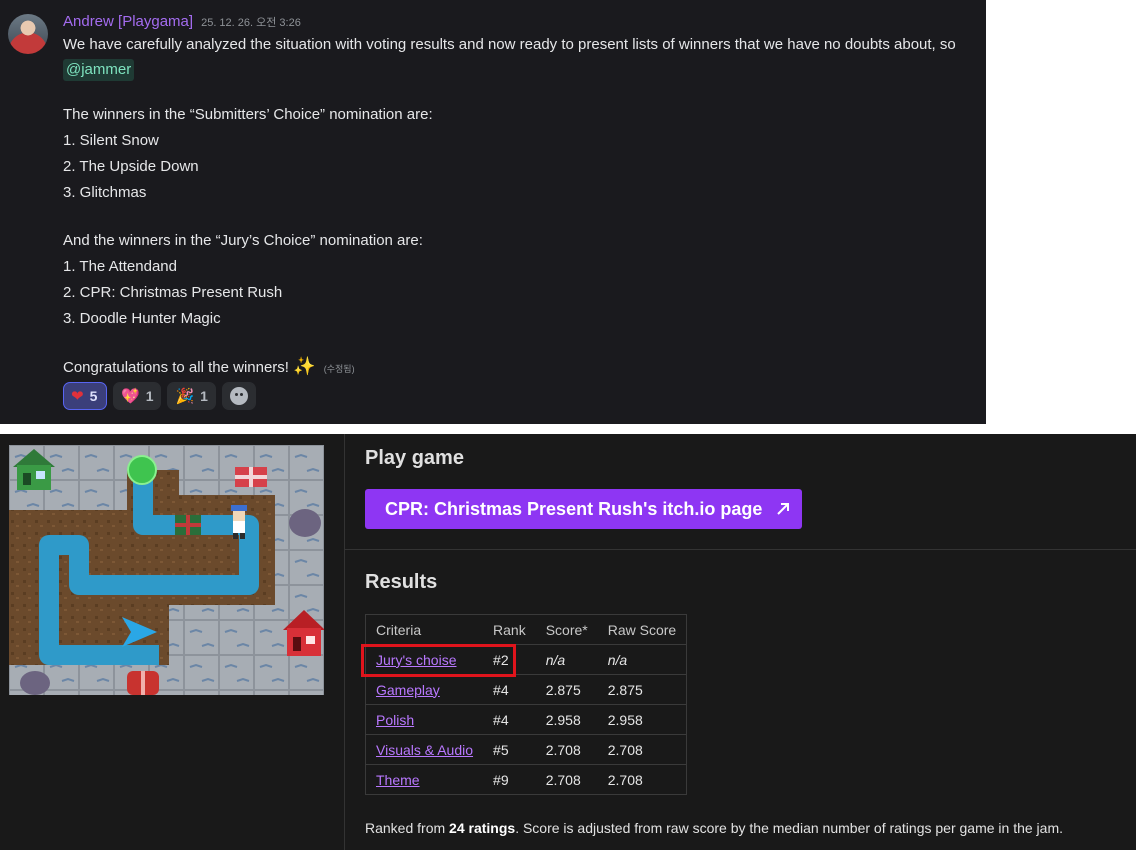  I want to click on column-divider, so click(344, 642).